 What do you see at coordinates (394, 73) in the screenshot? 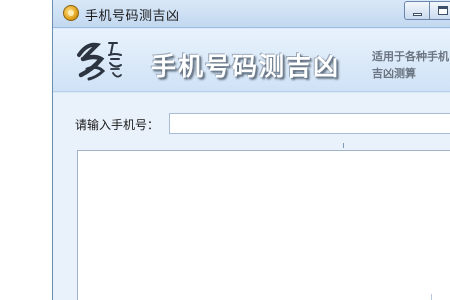
I see `banner-desc-line2: 吉凶测算` at bounding box center [394, 73].